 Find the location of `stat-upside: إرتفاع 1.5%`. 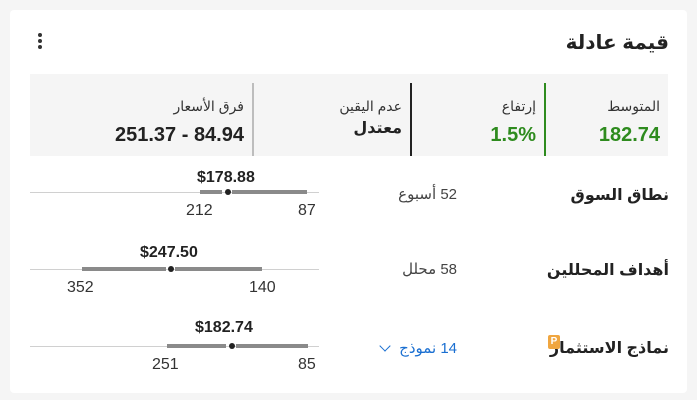

stat-upside: إرتفاع 1.5% is located at coordinates (477, 115).